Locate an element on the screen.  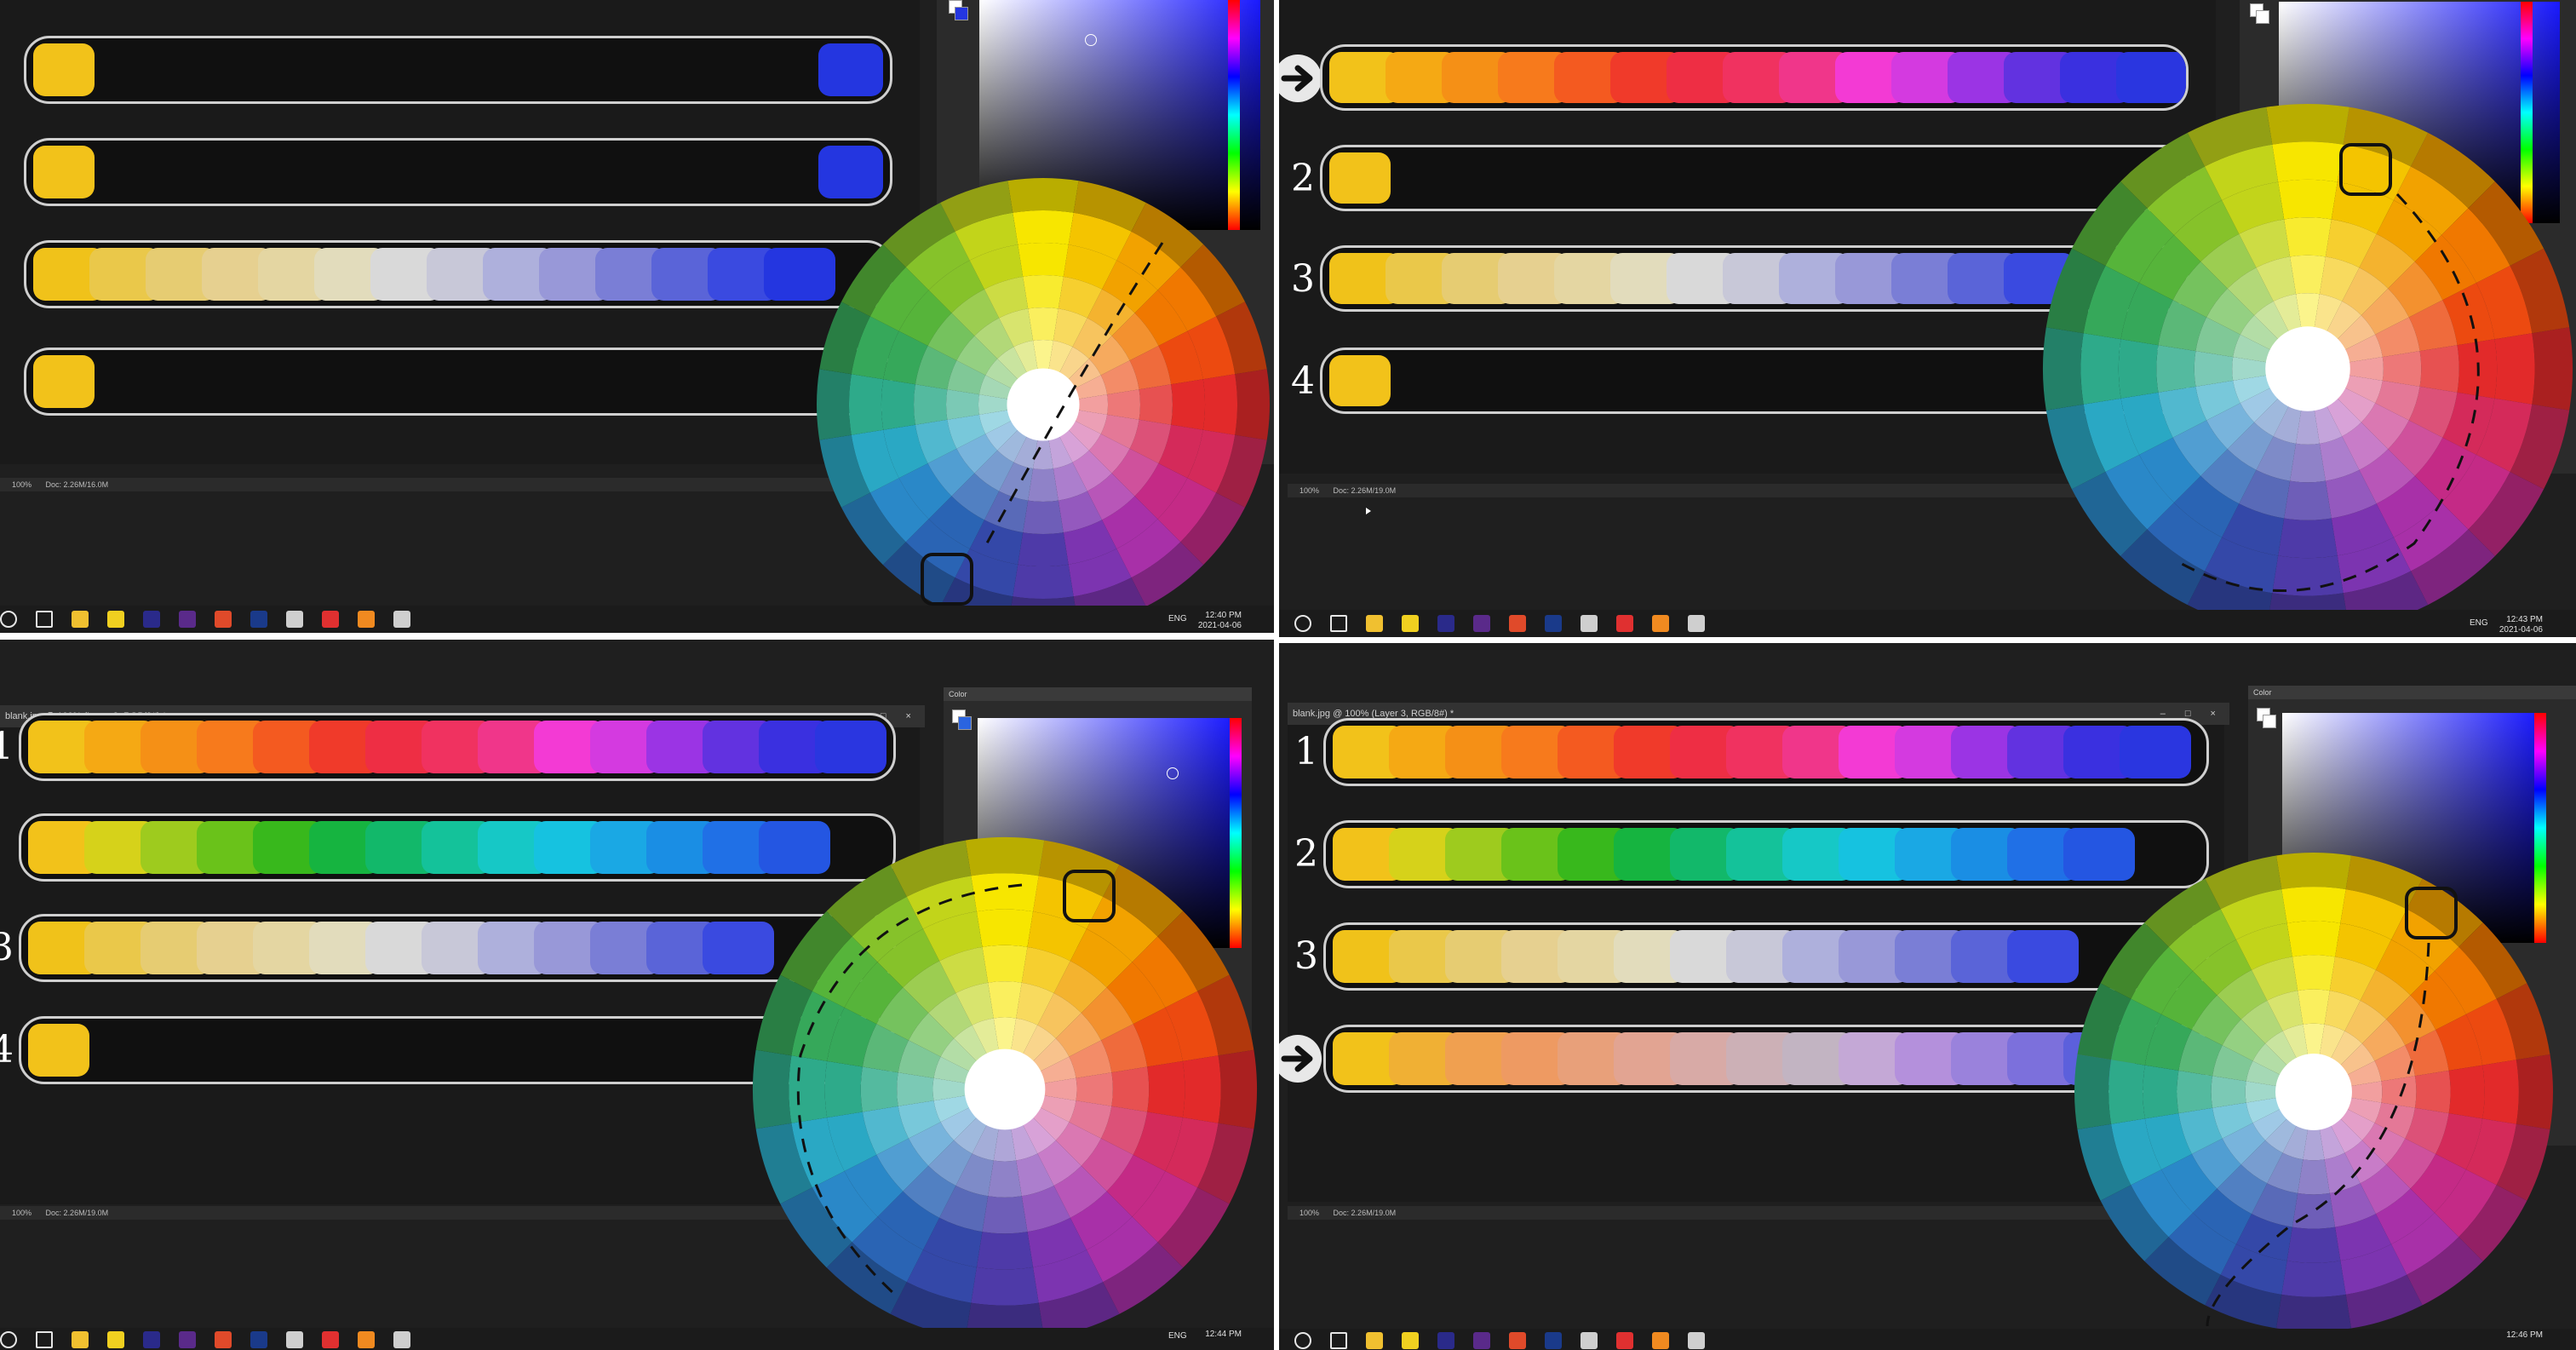
zoom-level: 100% is located at coordinates (22, 1213).